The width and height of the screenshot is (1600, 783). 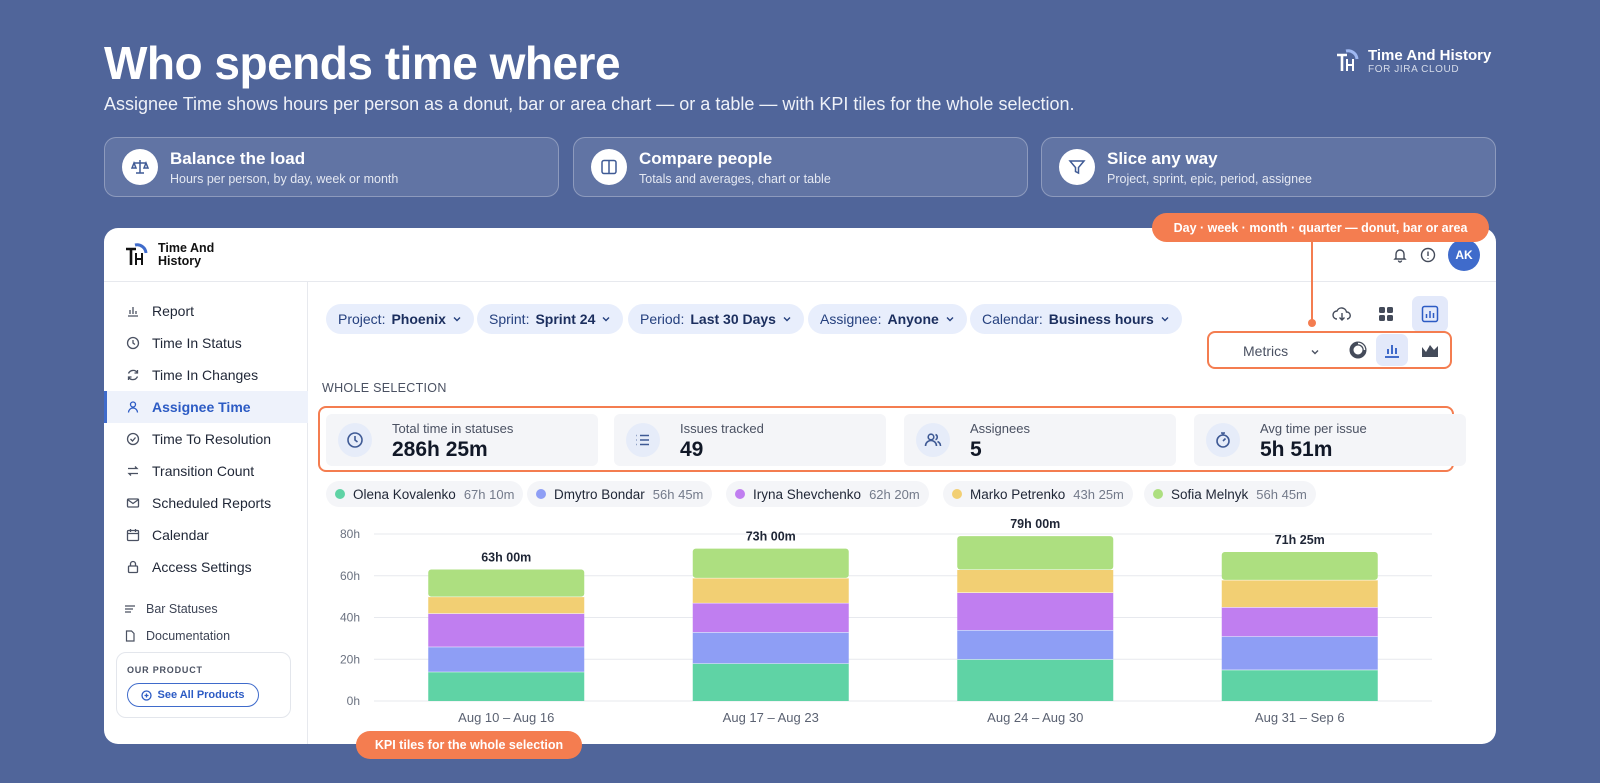 What do you see at coordinates (827, 494) in the screenshot?
I see `legend-item-iryna: Iryna Shevchenko 62h 20m` at bounding box center [827, 494].